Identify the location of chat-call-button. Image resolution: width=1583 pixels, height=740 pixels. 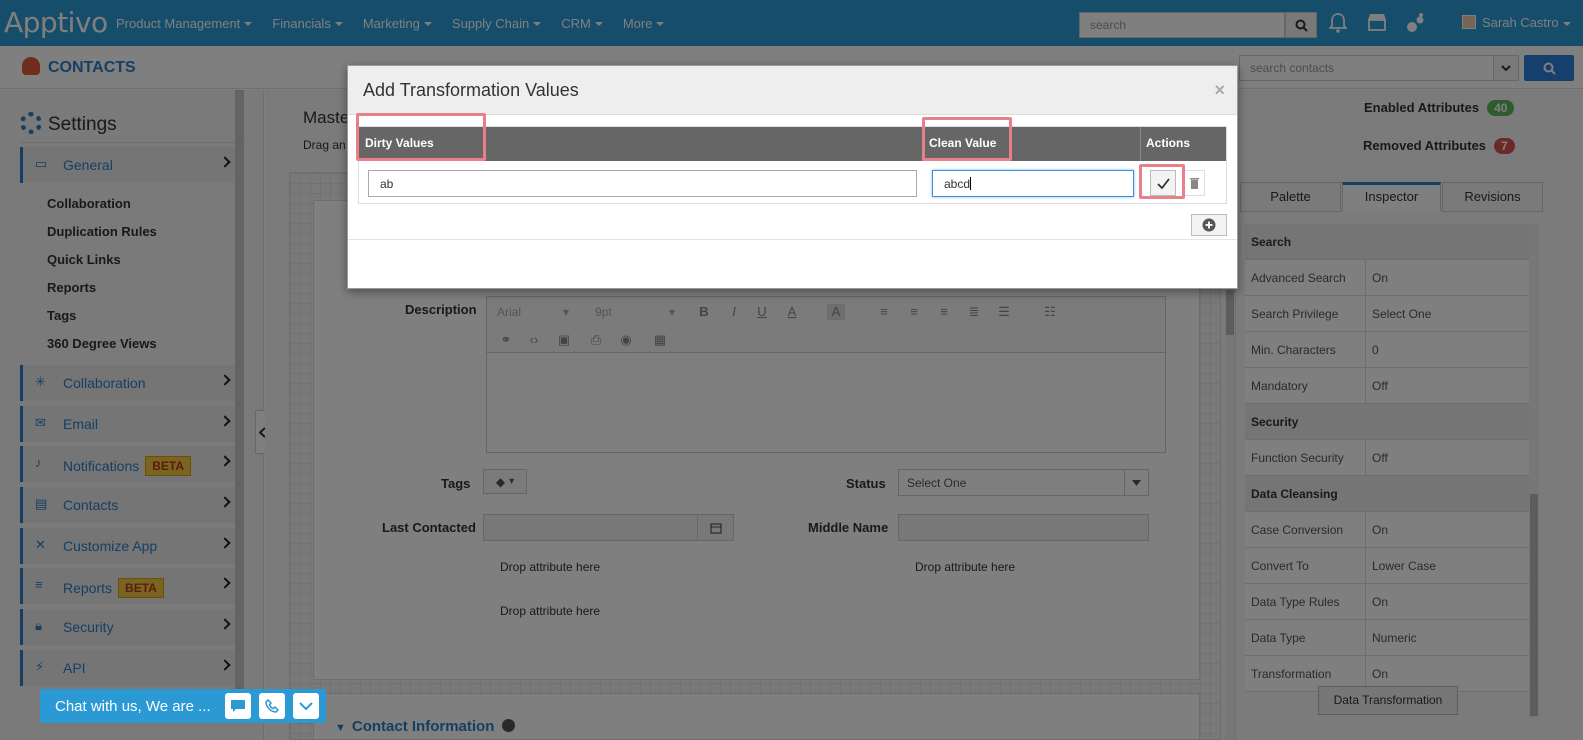
(272, 706).